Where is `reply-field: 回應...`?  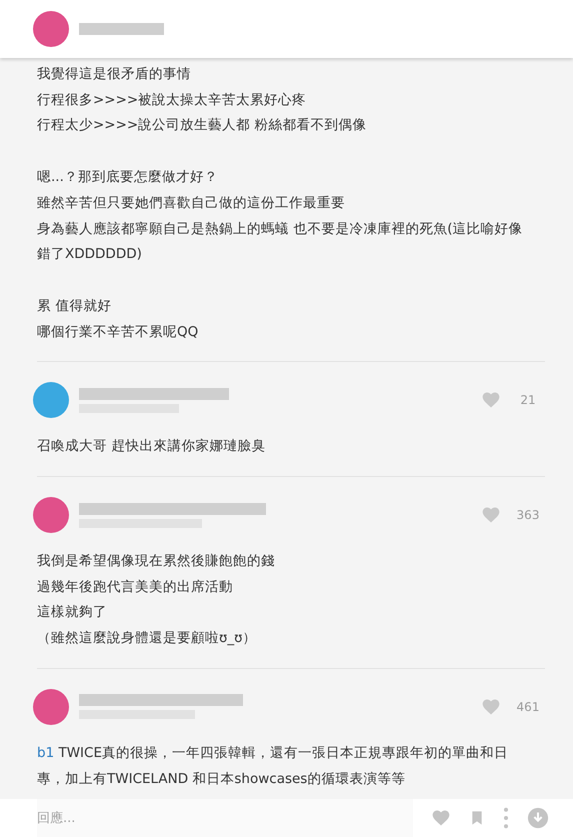
reply-field: 回應... is located at coordinates (225, 818).